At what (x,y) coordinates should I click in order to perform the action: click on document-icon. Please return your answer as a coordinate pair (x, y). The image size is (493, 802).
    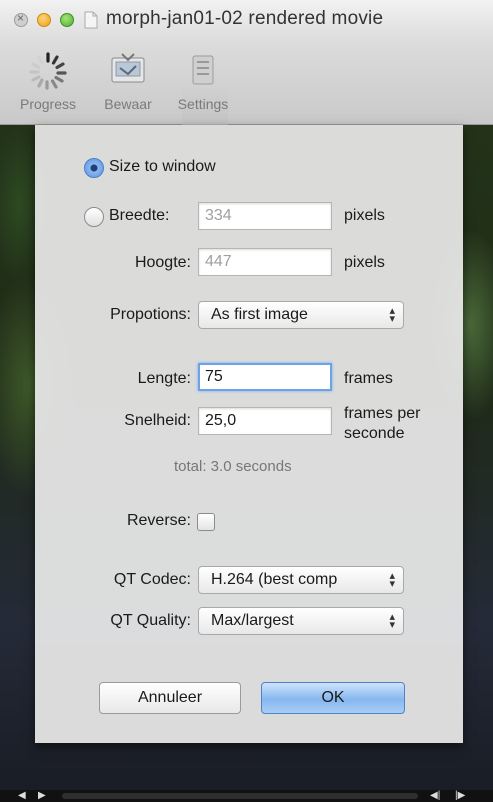
    Looking at the image, I should click on (91, 20).